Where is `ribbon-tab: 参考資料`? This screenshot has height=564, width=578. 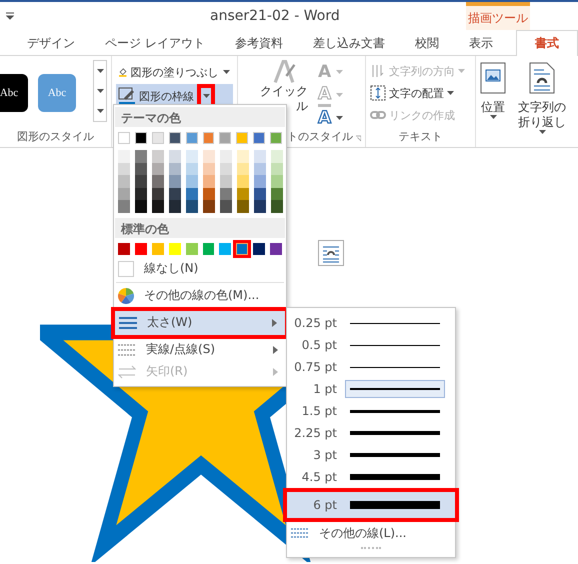 ribbon-tab: 参考資料 is located at coordinates (259, 43).